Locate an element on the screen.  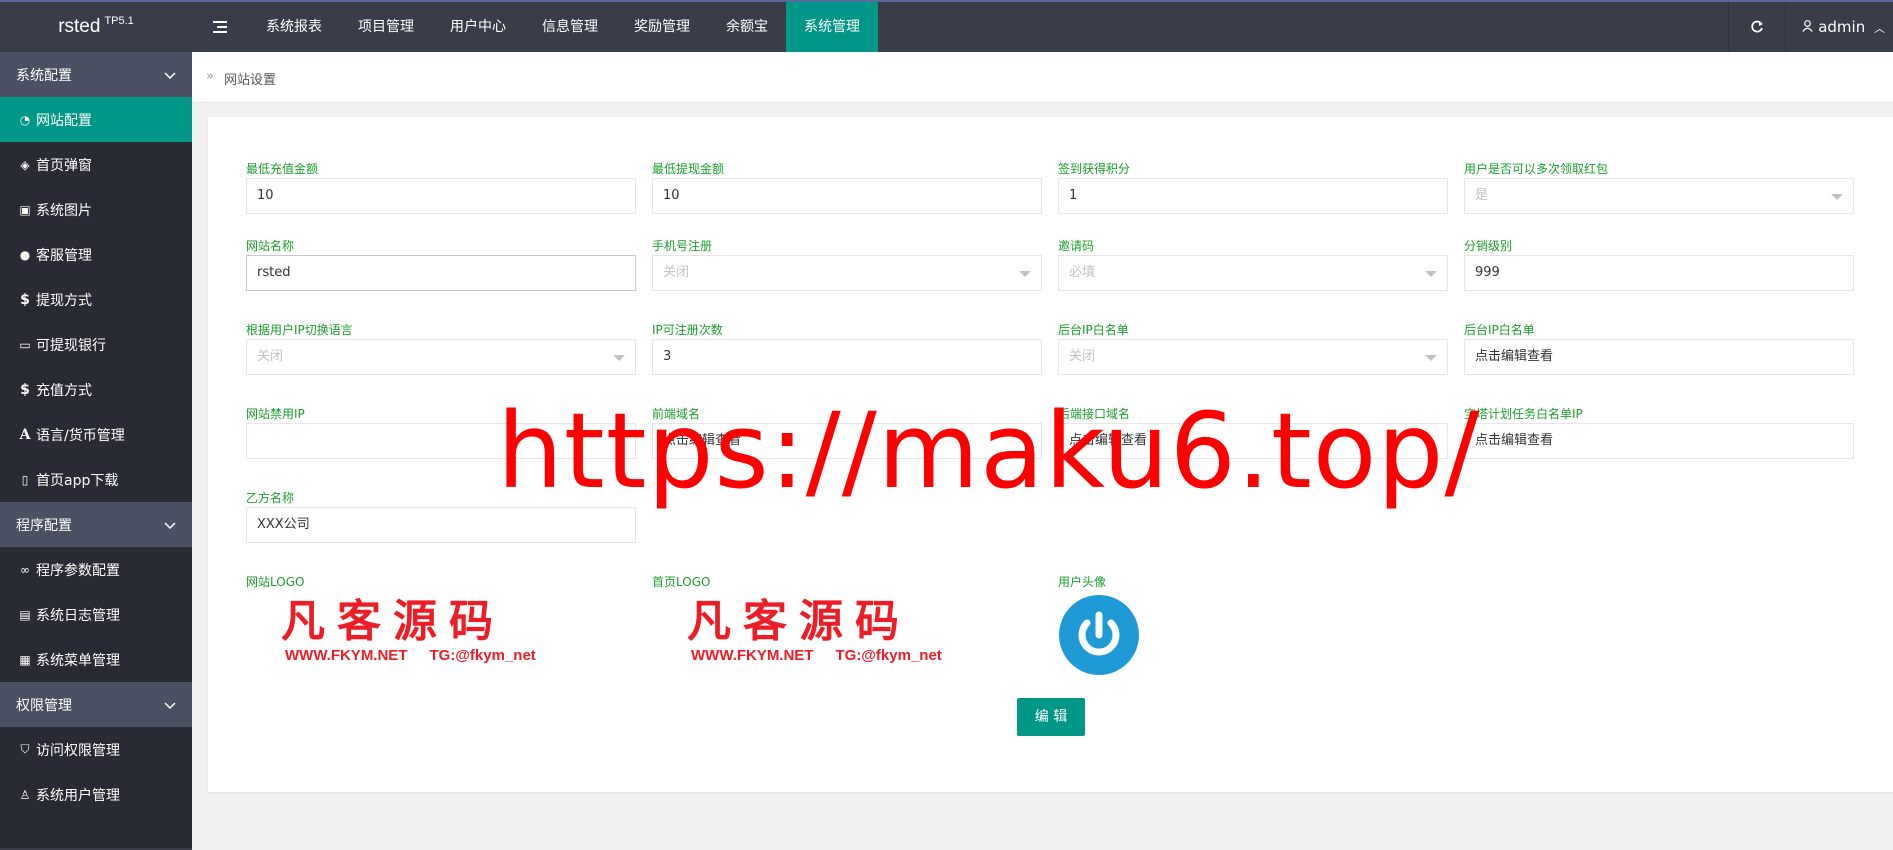
avatar-label: 用户头像 is located at coordinates (1082, 582).